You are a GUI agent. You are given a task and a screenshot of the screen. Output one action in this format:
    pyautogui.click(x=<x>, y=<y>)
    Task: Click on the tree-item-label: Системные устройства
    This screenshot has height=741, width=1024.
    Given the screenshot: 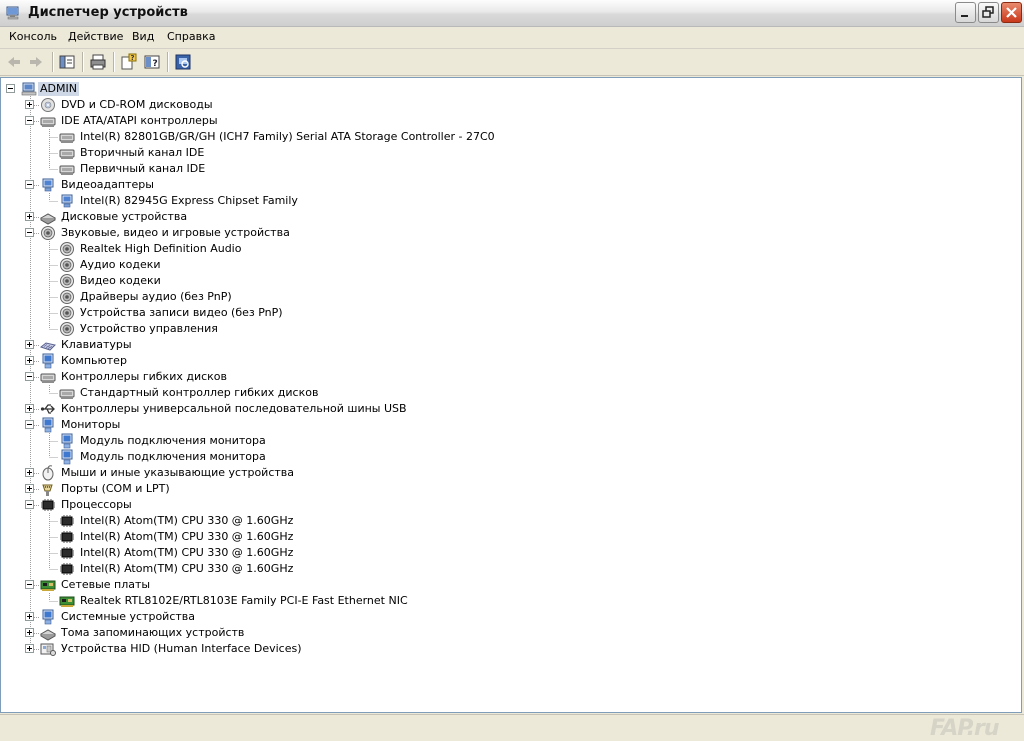 What is the action you would take?
    pyautogui.click(x=128, y=617)
    